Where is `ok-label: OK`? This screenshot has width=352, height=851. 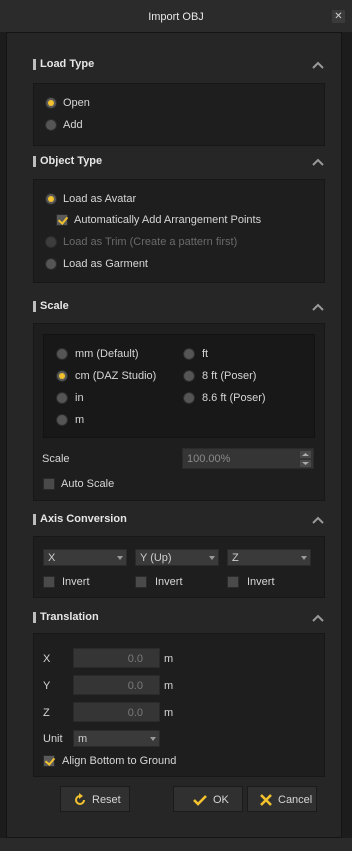 ok-label: OK is located at coordinates (221, 800).